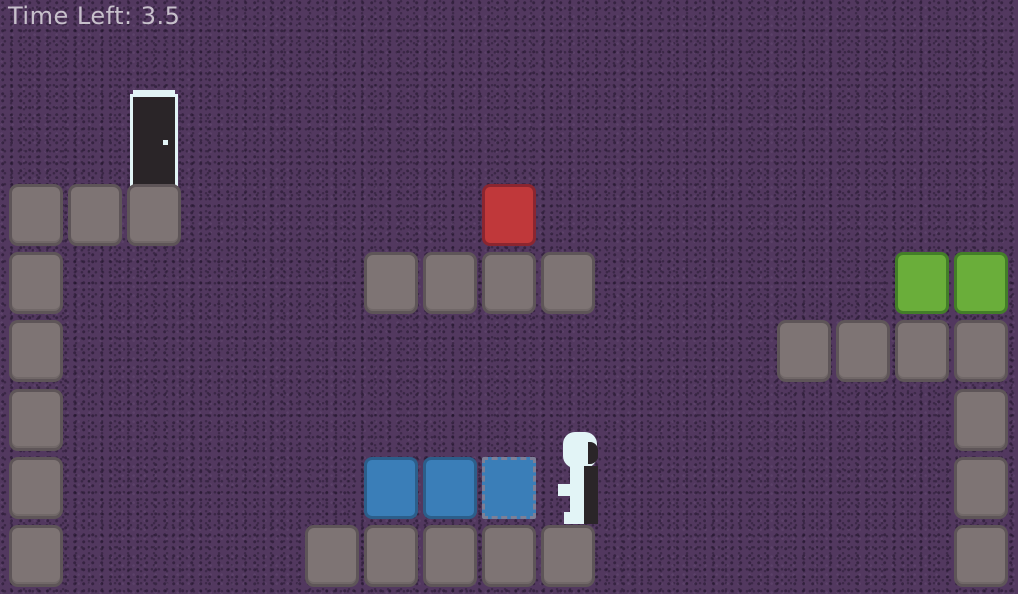 The height and width of the screenshot is (594, 1018). What do you see at coordinates (568, 518) in the screenshot?
I see `player-foot` at bounding box center [568, 518].